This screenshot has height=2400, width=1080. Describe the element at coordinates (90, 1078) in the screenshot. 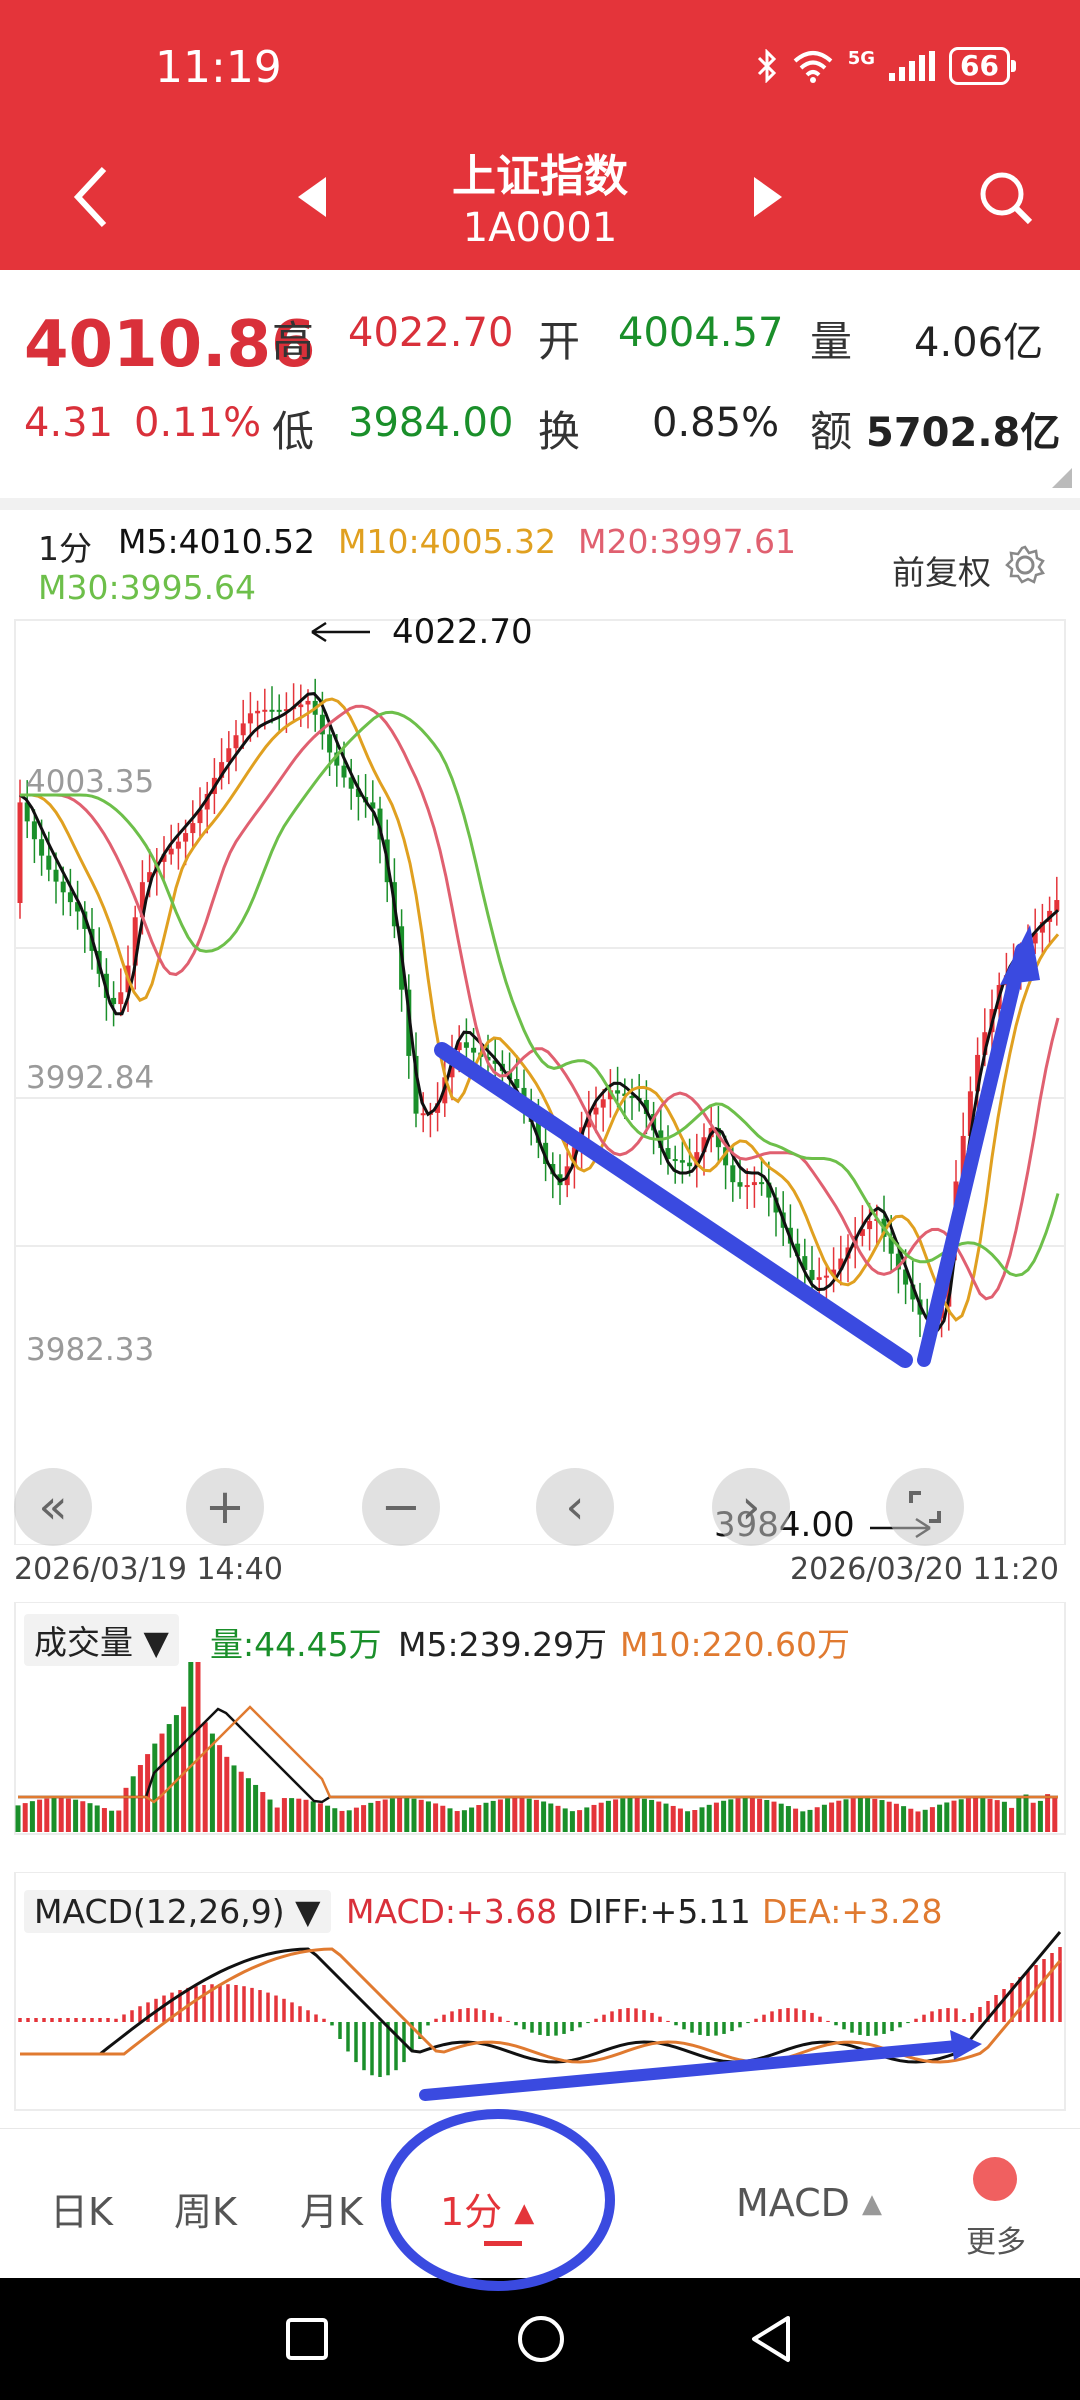

I see `y-tick-label: 3992.84` at that location.